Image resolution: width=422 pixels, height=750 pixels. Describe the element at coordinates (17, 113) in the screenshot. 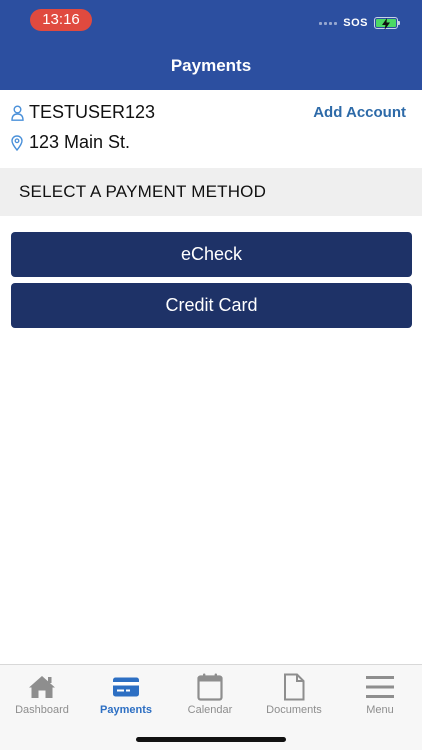

I see `user-icon` at that location.